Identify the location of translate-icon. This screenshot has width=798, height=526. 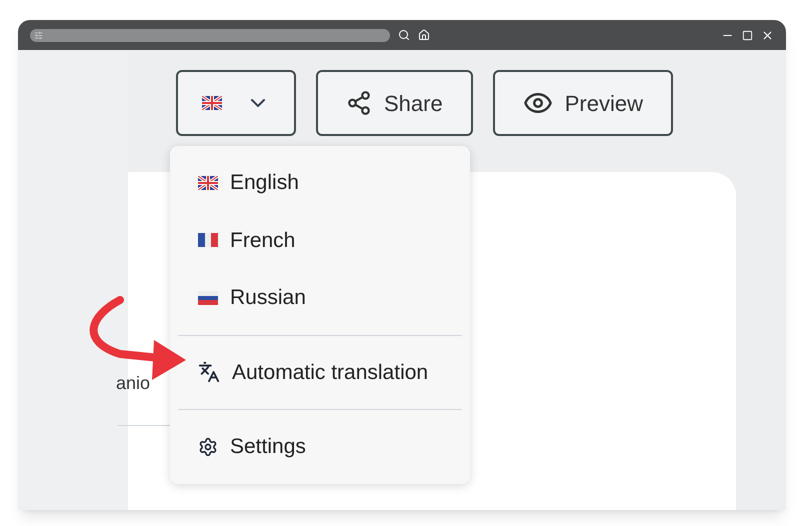
(209, 372).